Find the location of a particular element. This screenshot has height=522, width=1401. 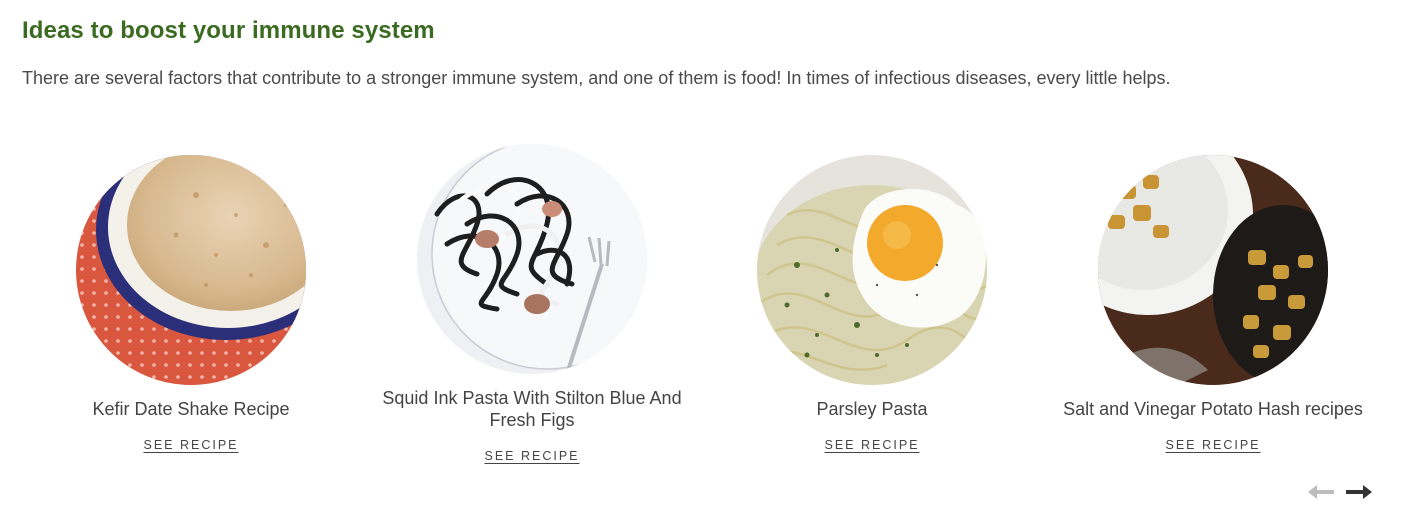

recipe-image-parsley-pasta is located at coordinates (872, 270).